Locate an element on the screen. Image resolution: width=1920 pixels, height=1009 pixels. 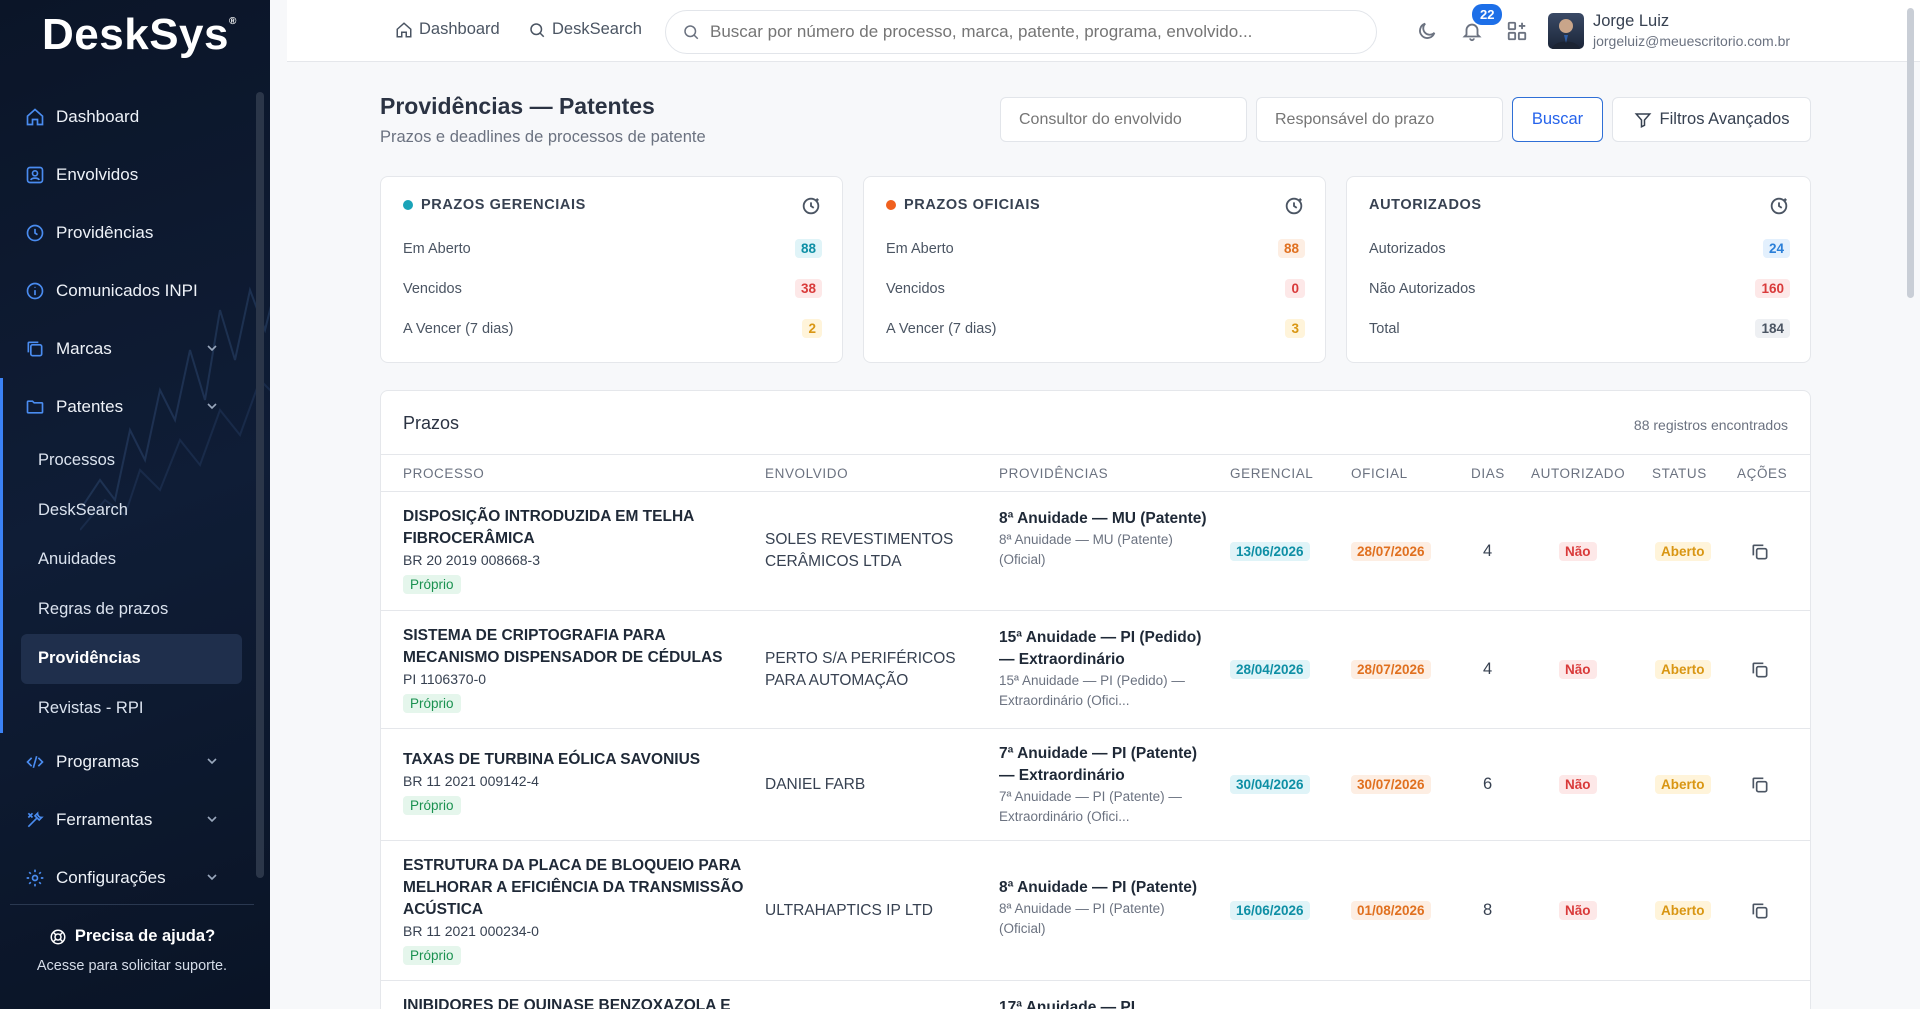
row-label: Não Autorizados is located at coordinates (1422, 288).